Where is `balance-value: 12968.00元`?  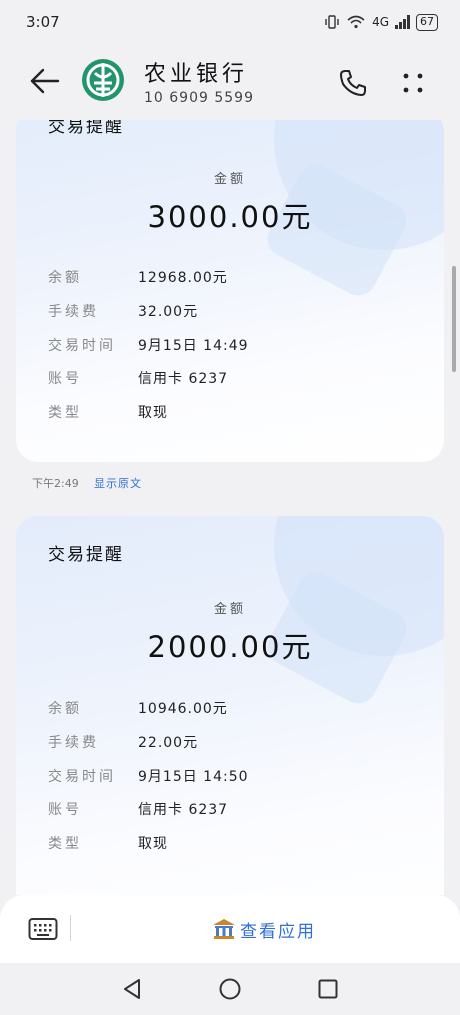
balance-value: 12968.00元 is located at coordinates (183, 278).